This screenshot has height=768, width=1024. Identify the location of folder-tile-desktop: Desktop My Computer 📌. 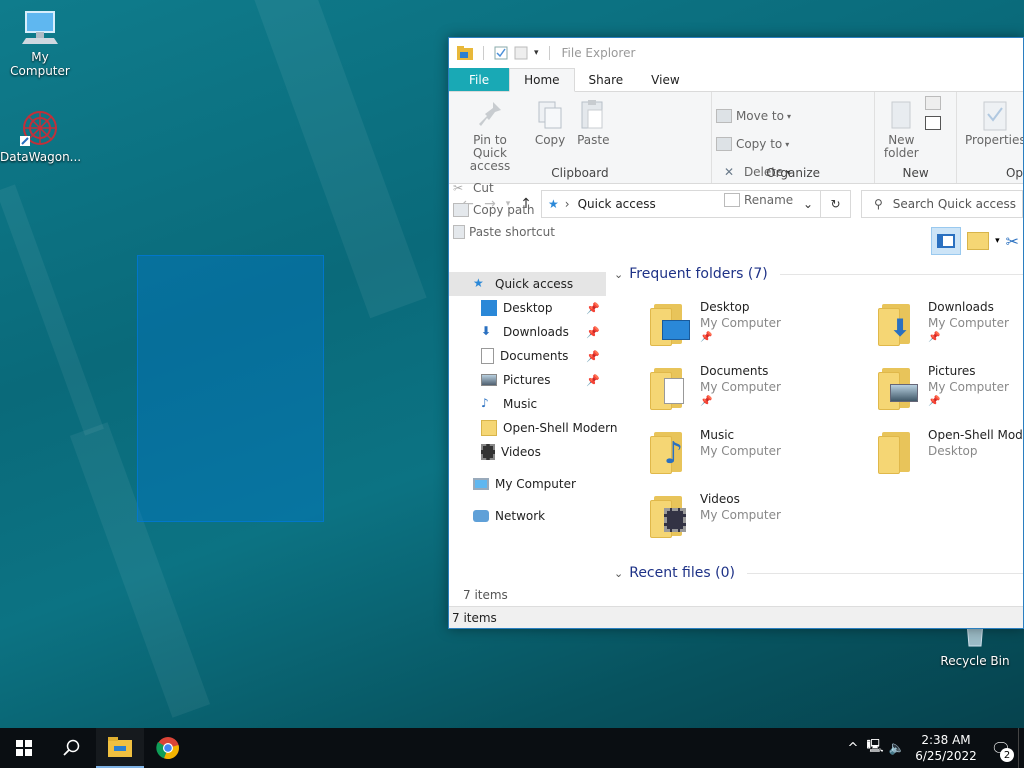
(715, 323).